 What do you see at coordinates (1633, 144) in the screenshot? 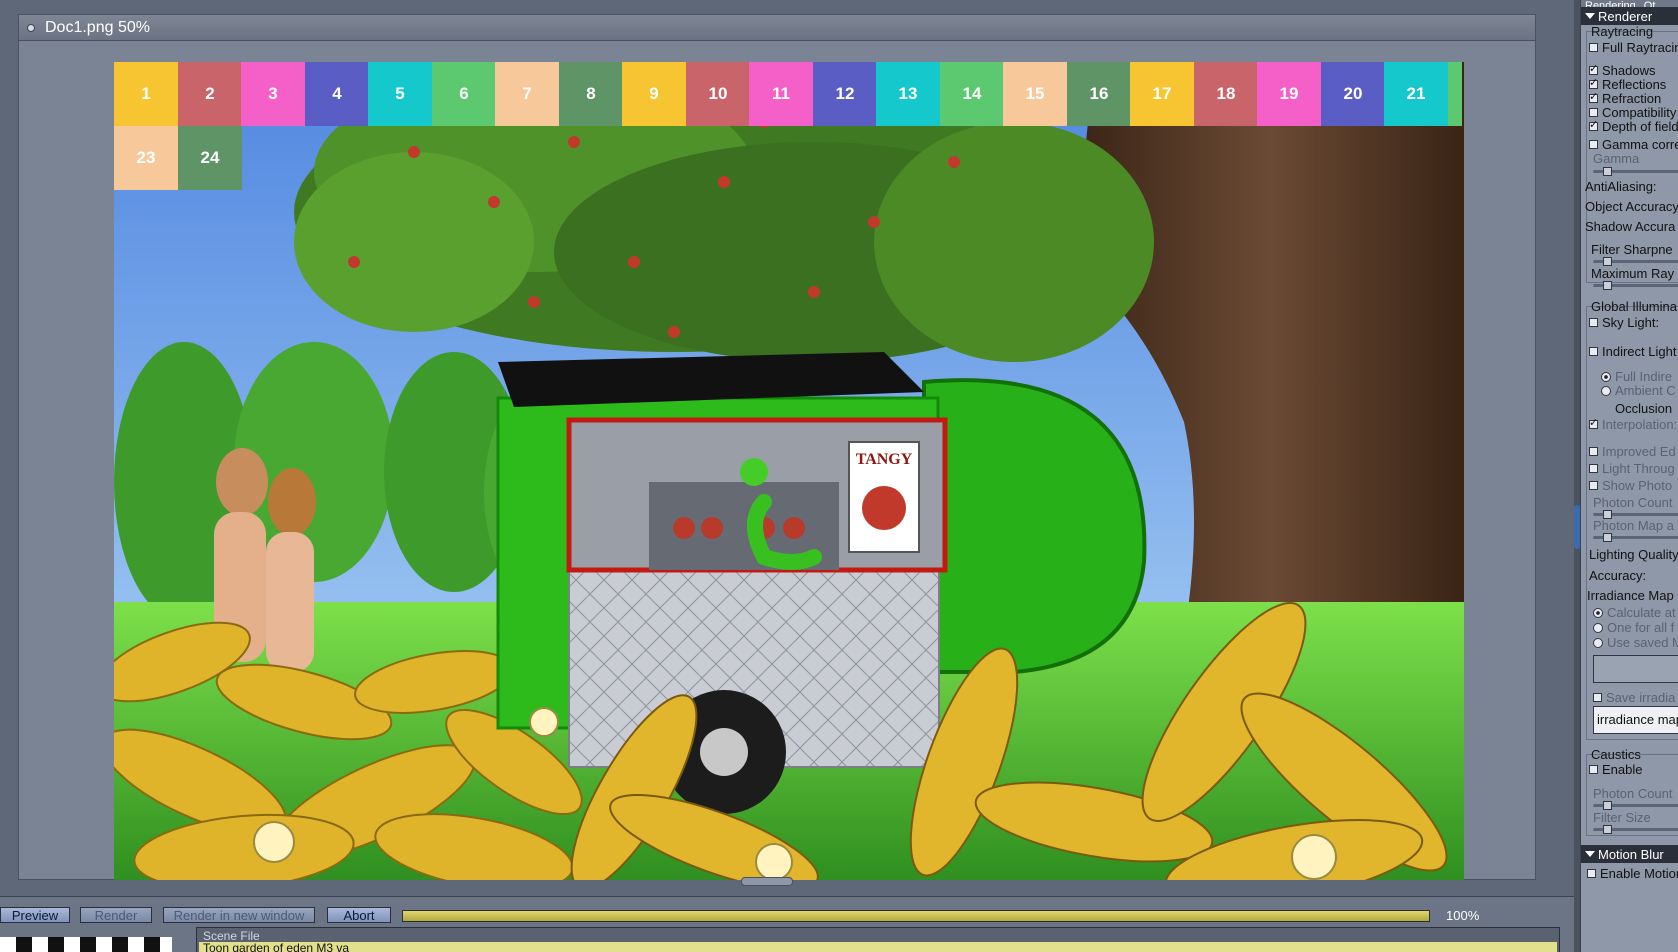
I see `gamma-correction-checkbox: Gamma corre` at bounding box center [1633, 144].